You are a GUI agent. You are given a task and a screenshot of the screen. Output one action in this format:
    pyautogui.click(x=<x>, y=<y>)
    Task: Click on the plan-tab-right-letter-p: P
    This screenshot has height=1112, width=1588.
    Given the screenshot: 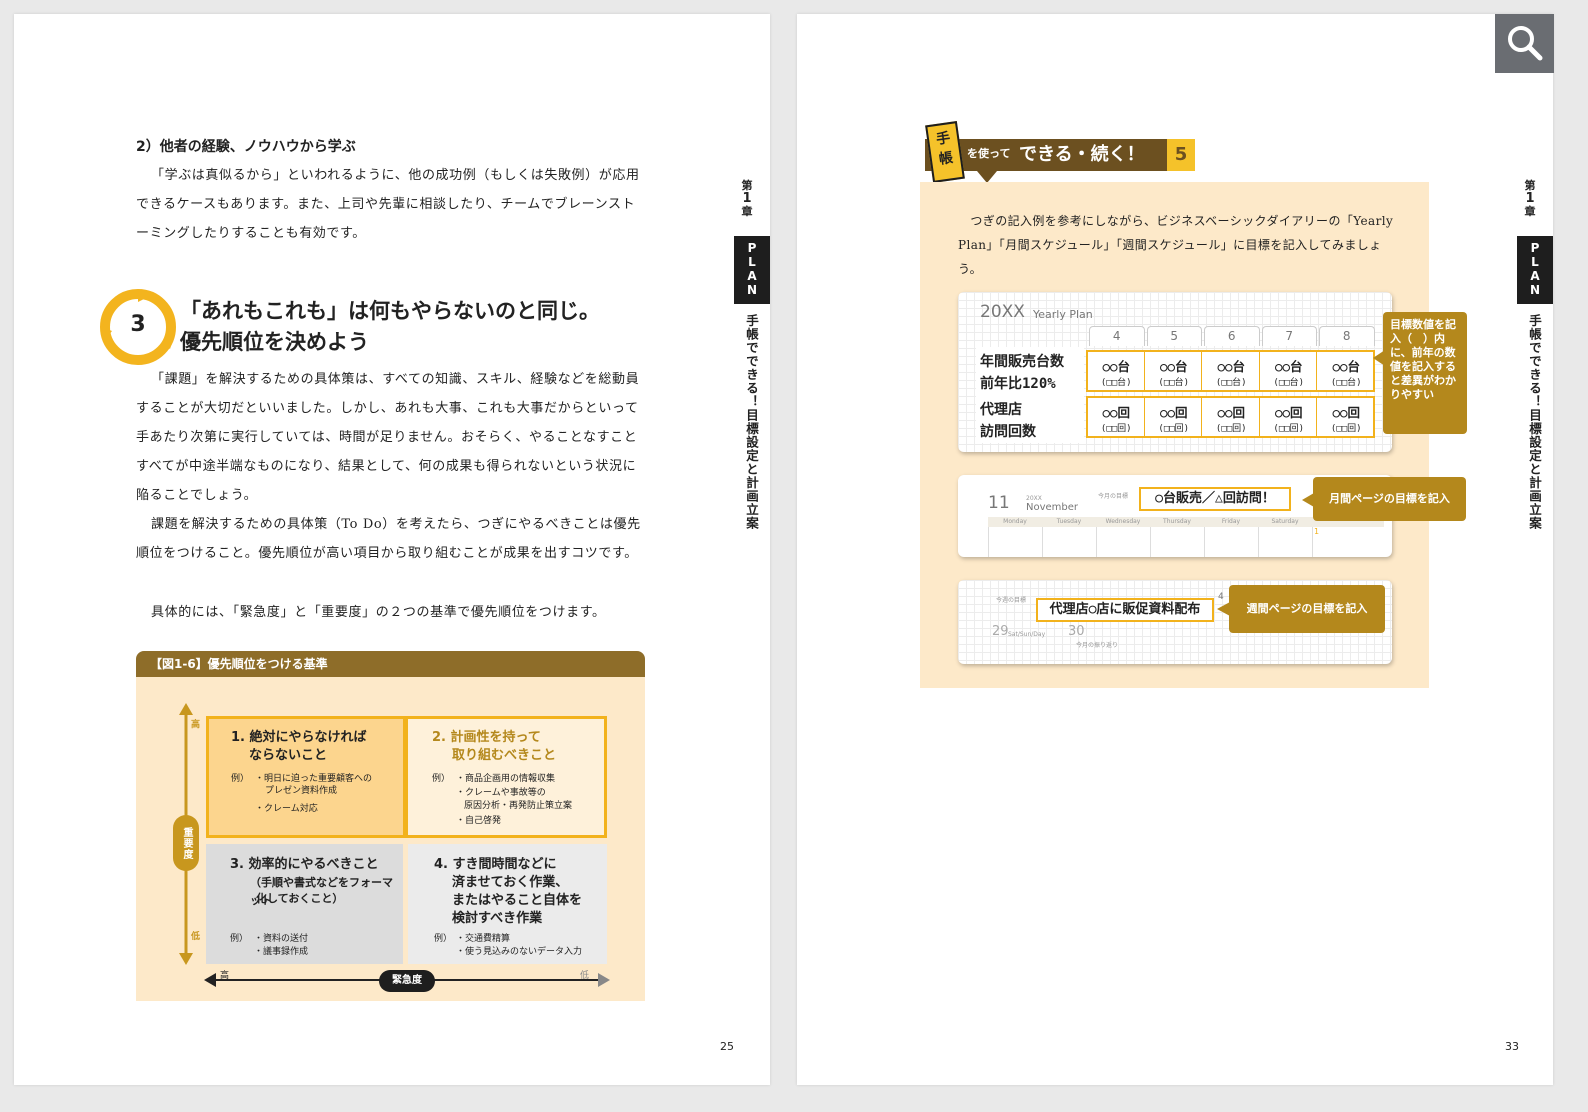 What is the action you would take?
    pyautogui.click(x=1535, y=248)
    